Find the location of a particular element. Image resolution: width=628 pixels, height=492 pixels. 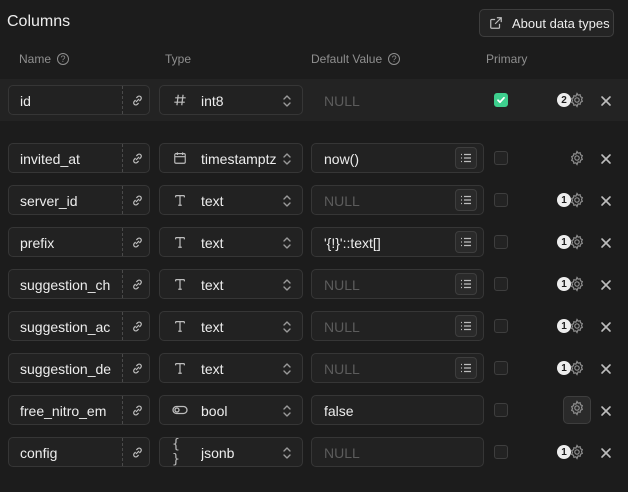

column-name-value: invited_at is located at coordinates (50, 159).